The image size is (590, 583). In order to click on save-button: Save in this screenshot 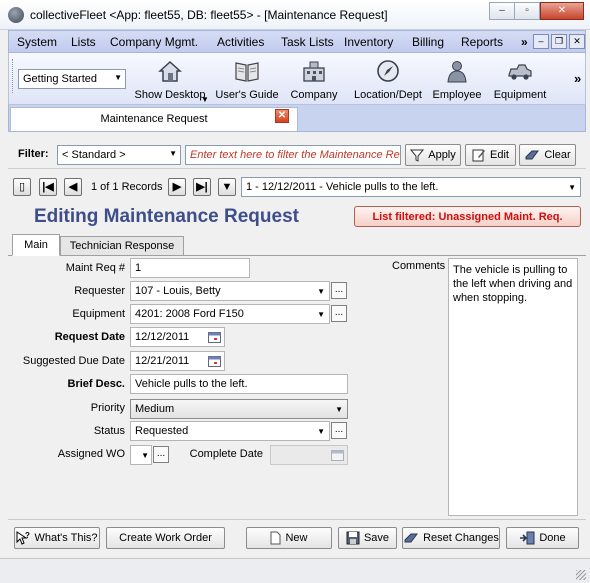, I will do `click(367, 538)`.